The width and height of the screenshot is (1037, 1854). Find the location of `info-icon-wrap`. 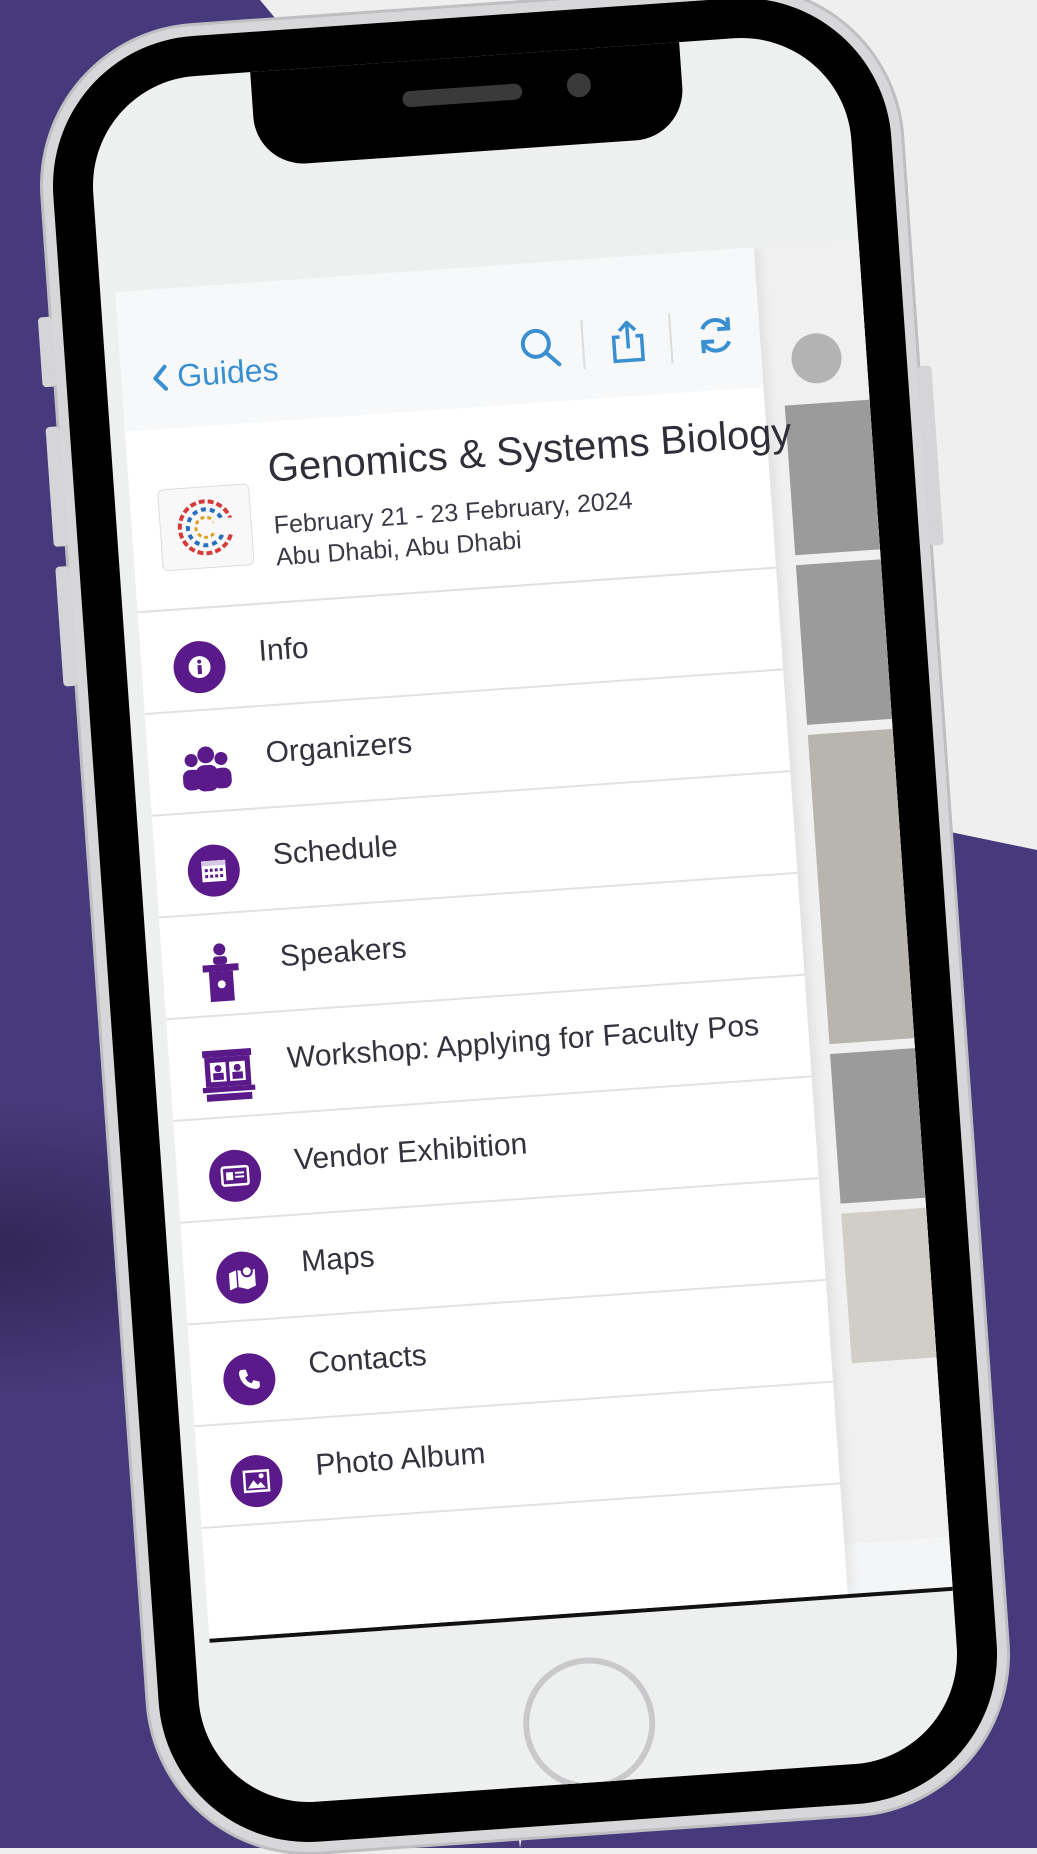

info-icon-wrap is located at coordinates (200, 667).